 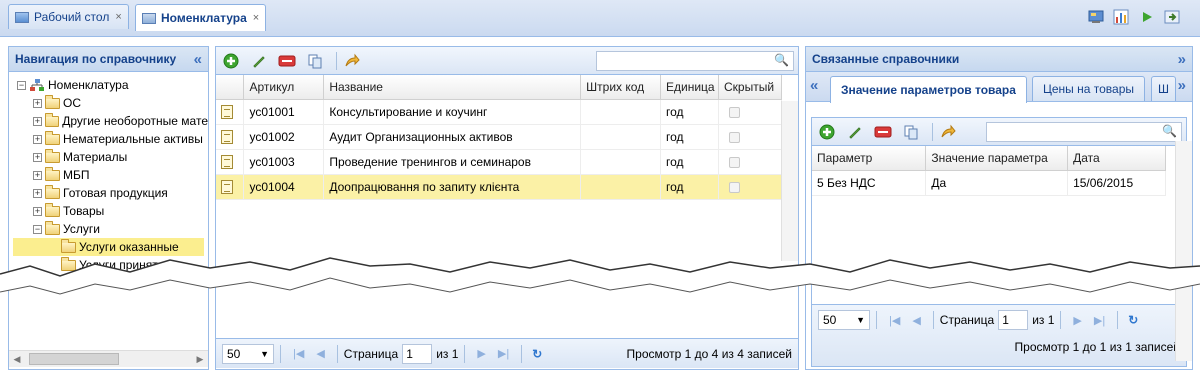 I want to click on tree-node-mbp: + МБП, so click(x=108, y=175).